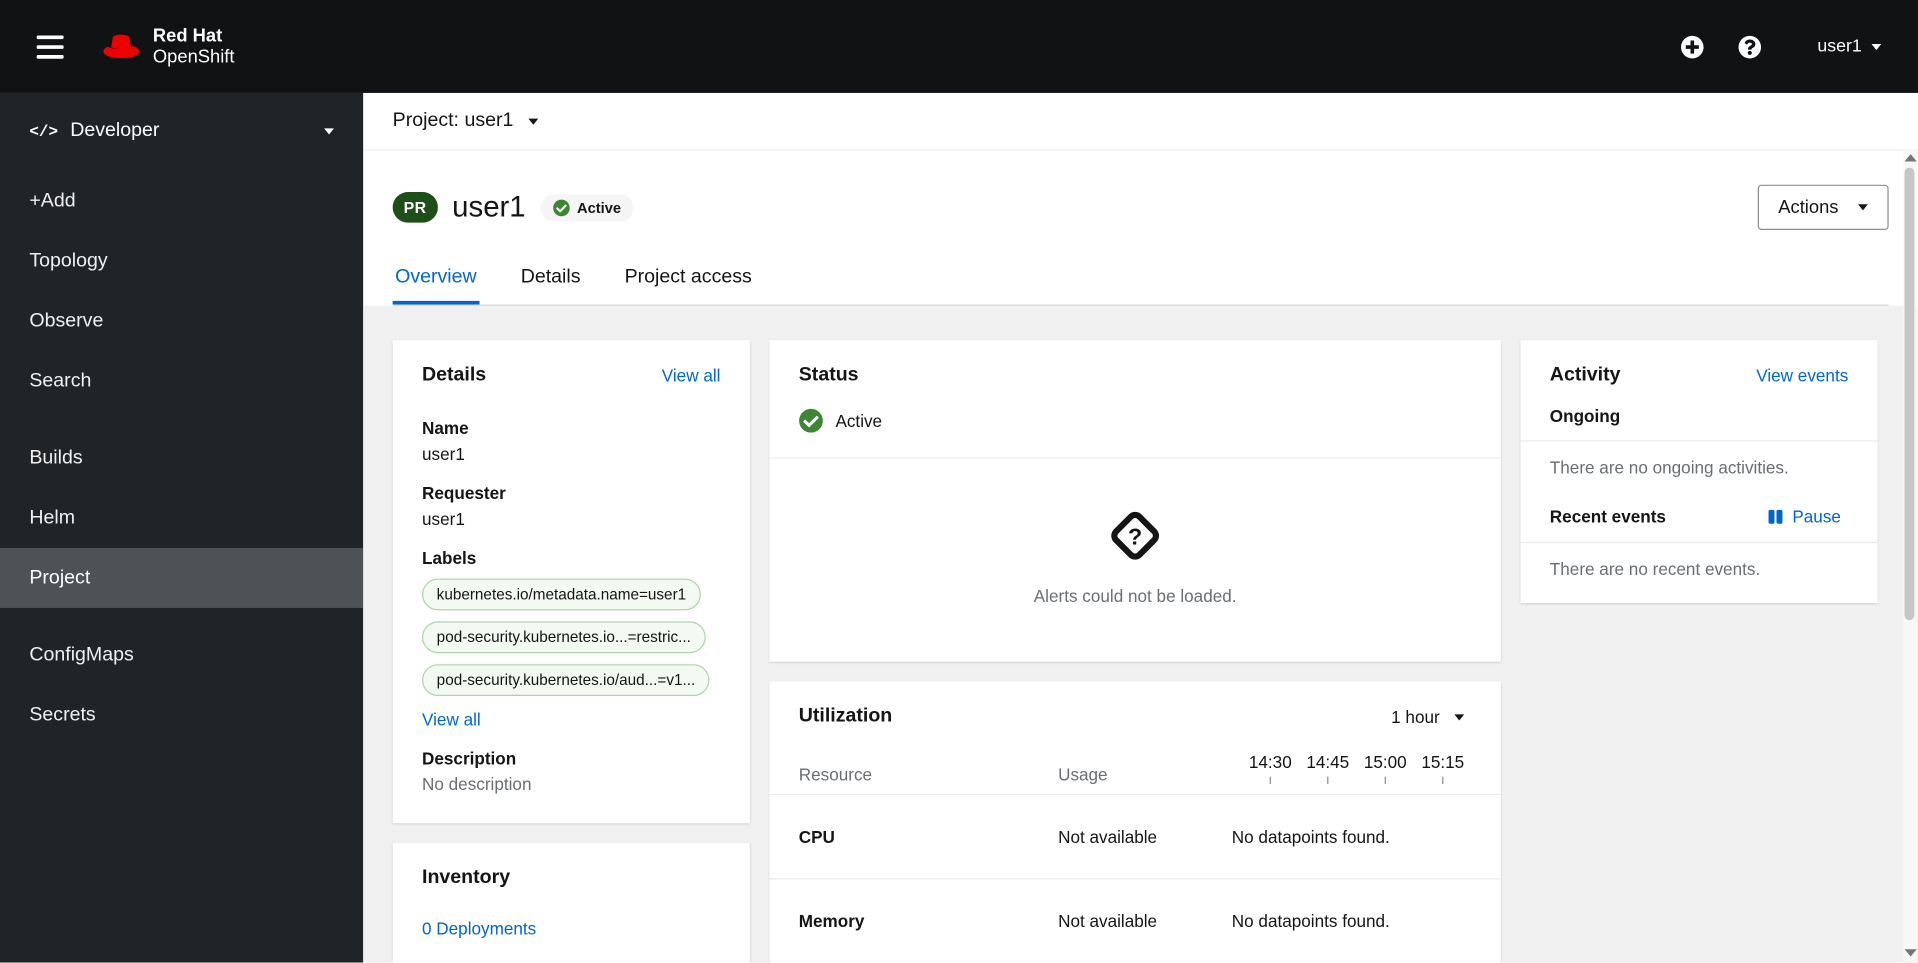  What do you see at coordinates (1140, 207) in the screenshot?
I see `title-row: PR user1 Active Actions` at bounding box center [1140, 207].